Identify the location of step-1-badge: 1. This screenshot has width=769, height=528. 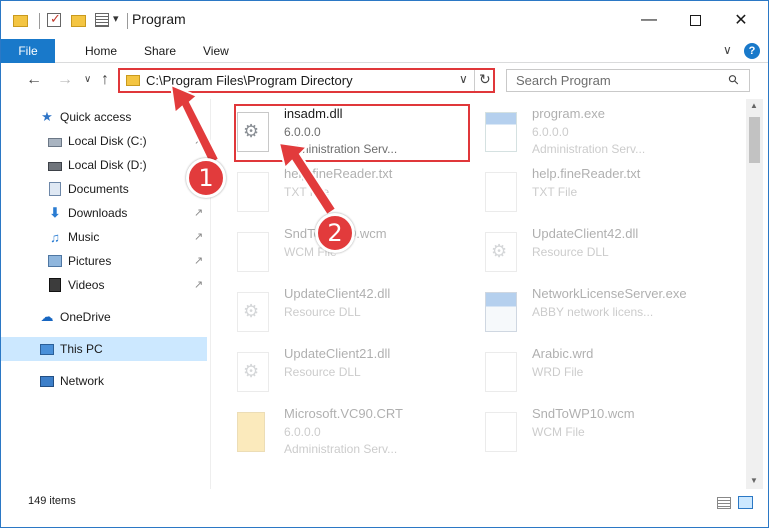
(206, 178).